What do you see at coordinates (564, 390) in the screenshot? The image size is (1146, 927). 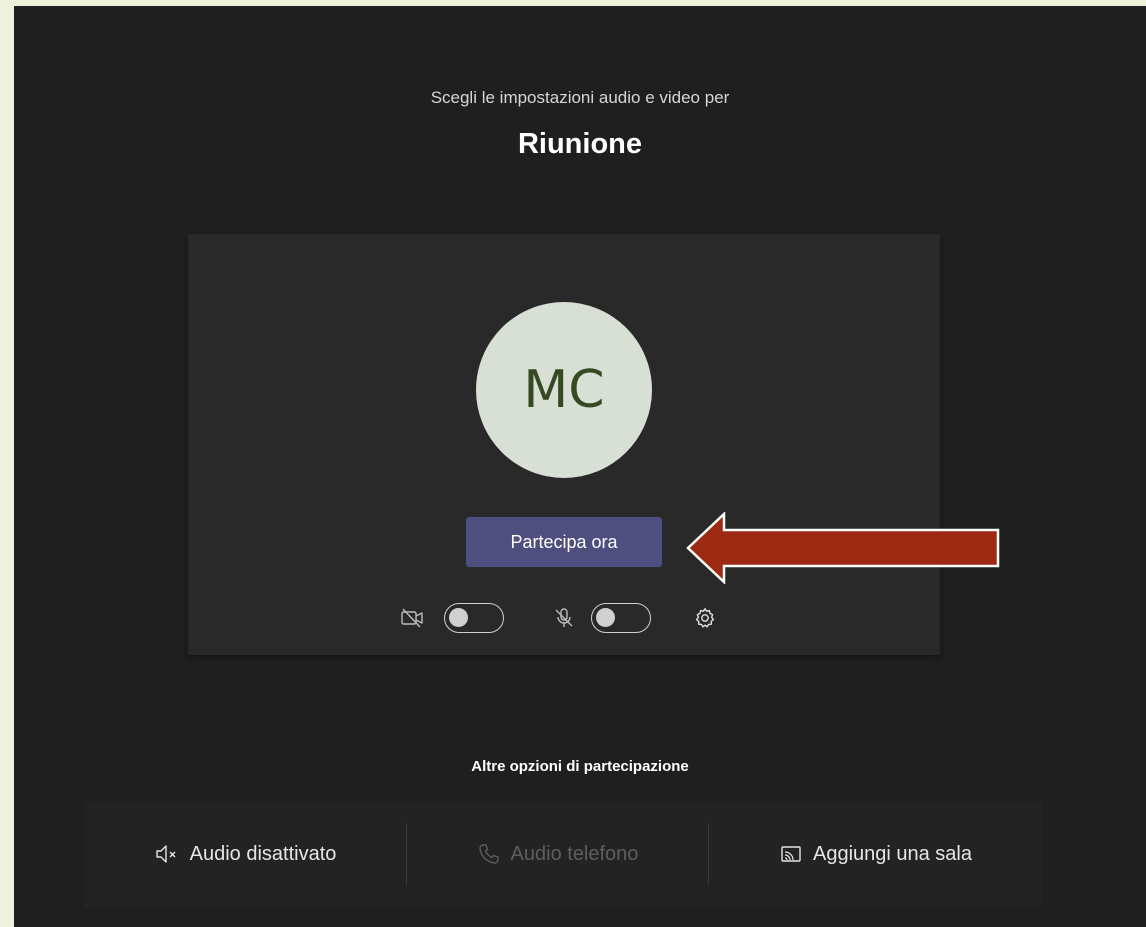 I see `avatar: MC` at bounding box center [564, 390].